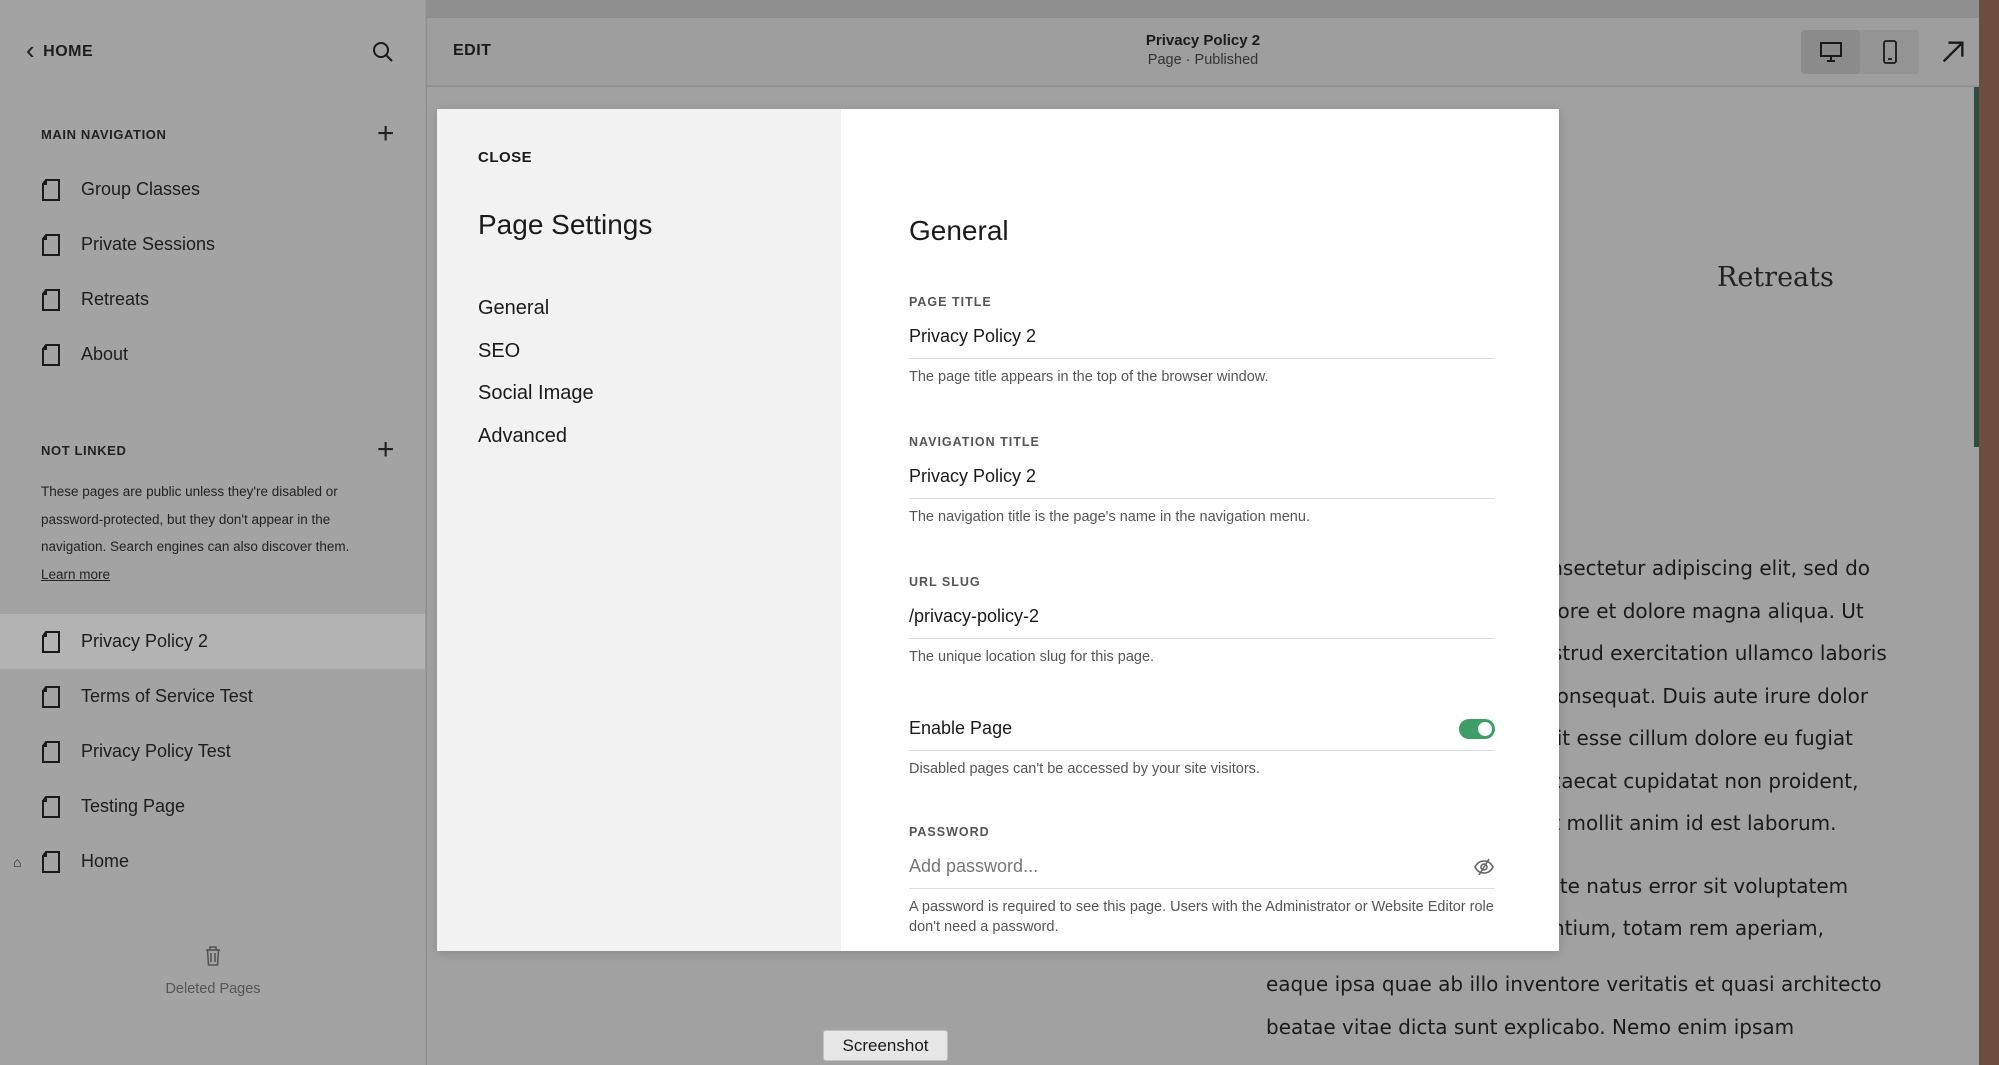 This screenshot has width=1999, height=1065. I want to click on mobile-view-button, so click(1889, 52).